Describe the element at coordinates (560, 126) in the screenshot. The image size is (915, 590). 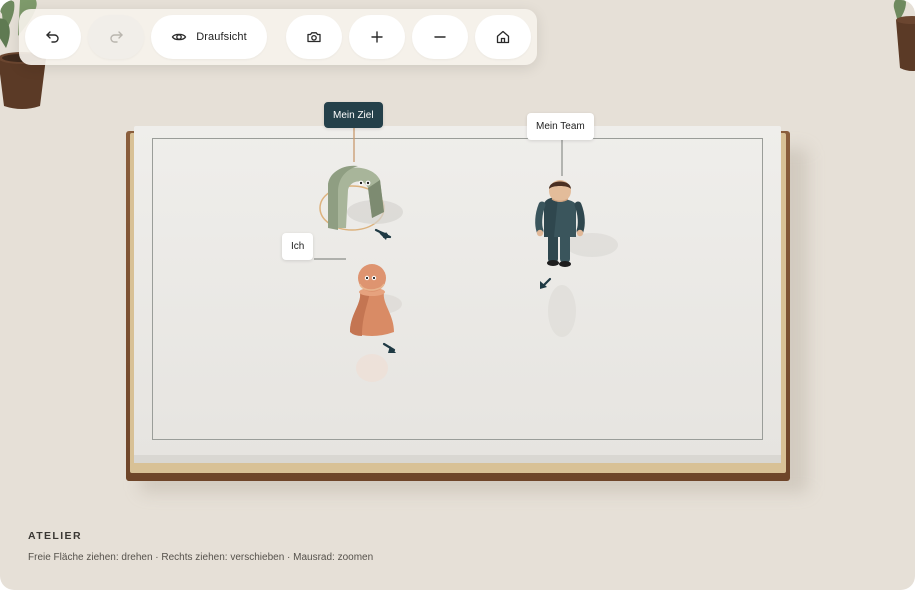
I see `team-label: Mein Team` at that location.